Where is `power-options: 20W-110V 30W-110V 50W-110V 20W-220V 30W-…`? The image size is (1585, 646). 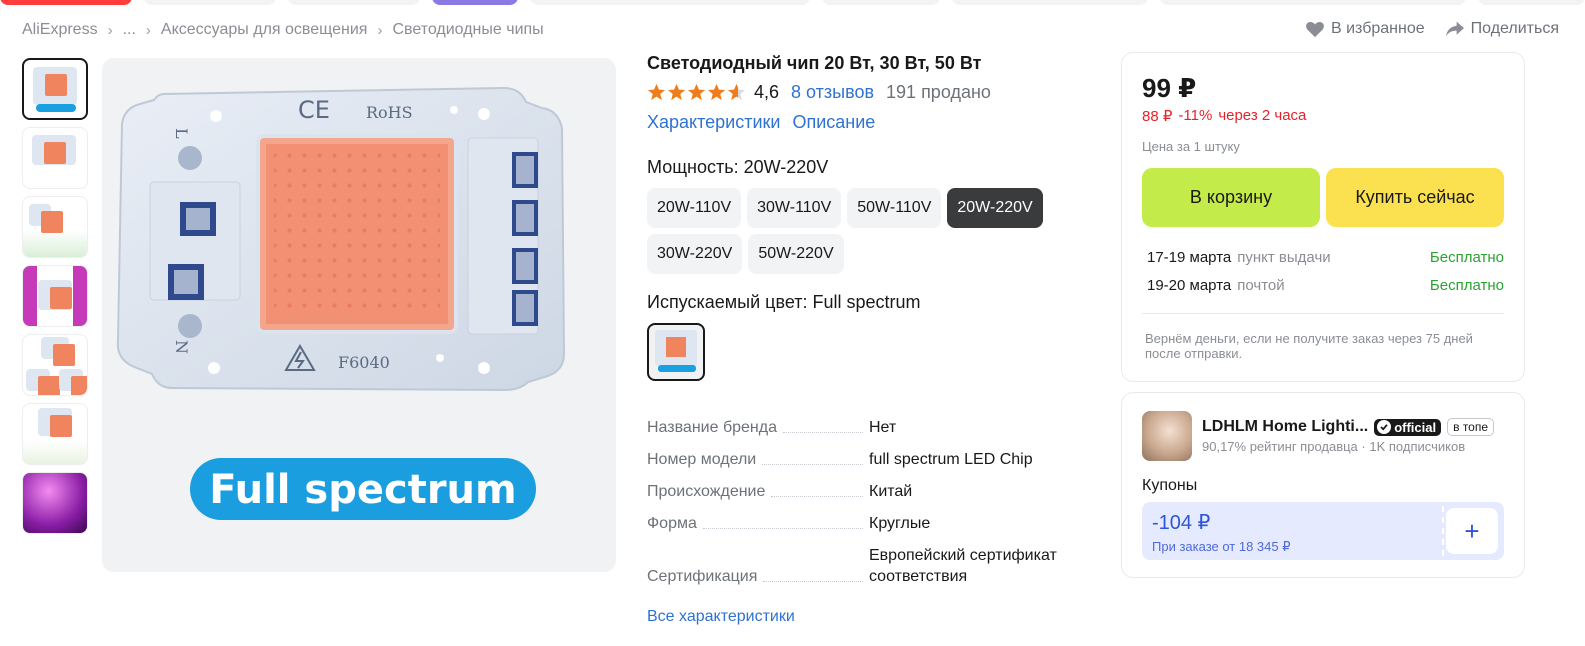
power-options: 20W-110V 30W-110V 50W-110V 20W-220V 30W-… is located at coordinates (867, 231).